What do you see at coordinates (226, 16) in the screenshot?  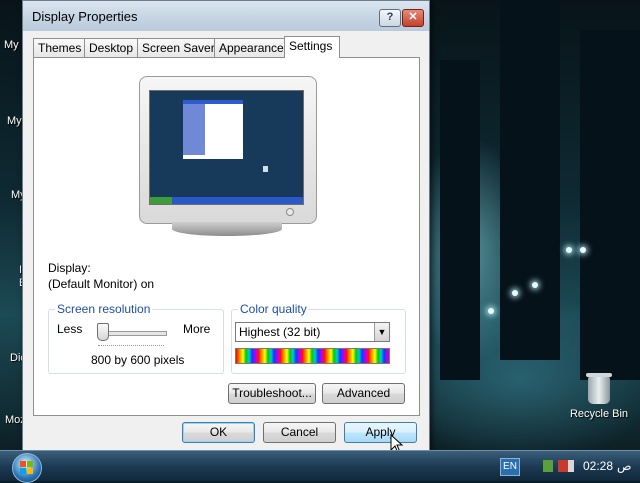 I see `title-bar: Display Properties ? ✕` at bounding box center [226, 16].